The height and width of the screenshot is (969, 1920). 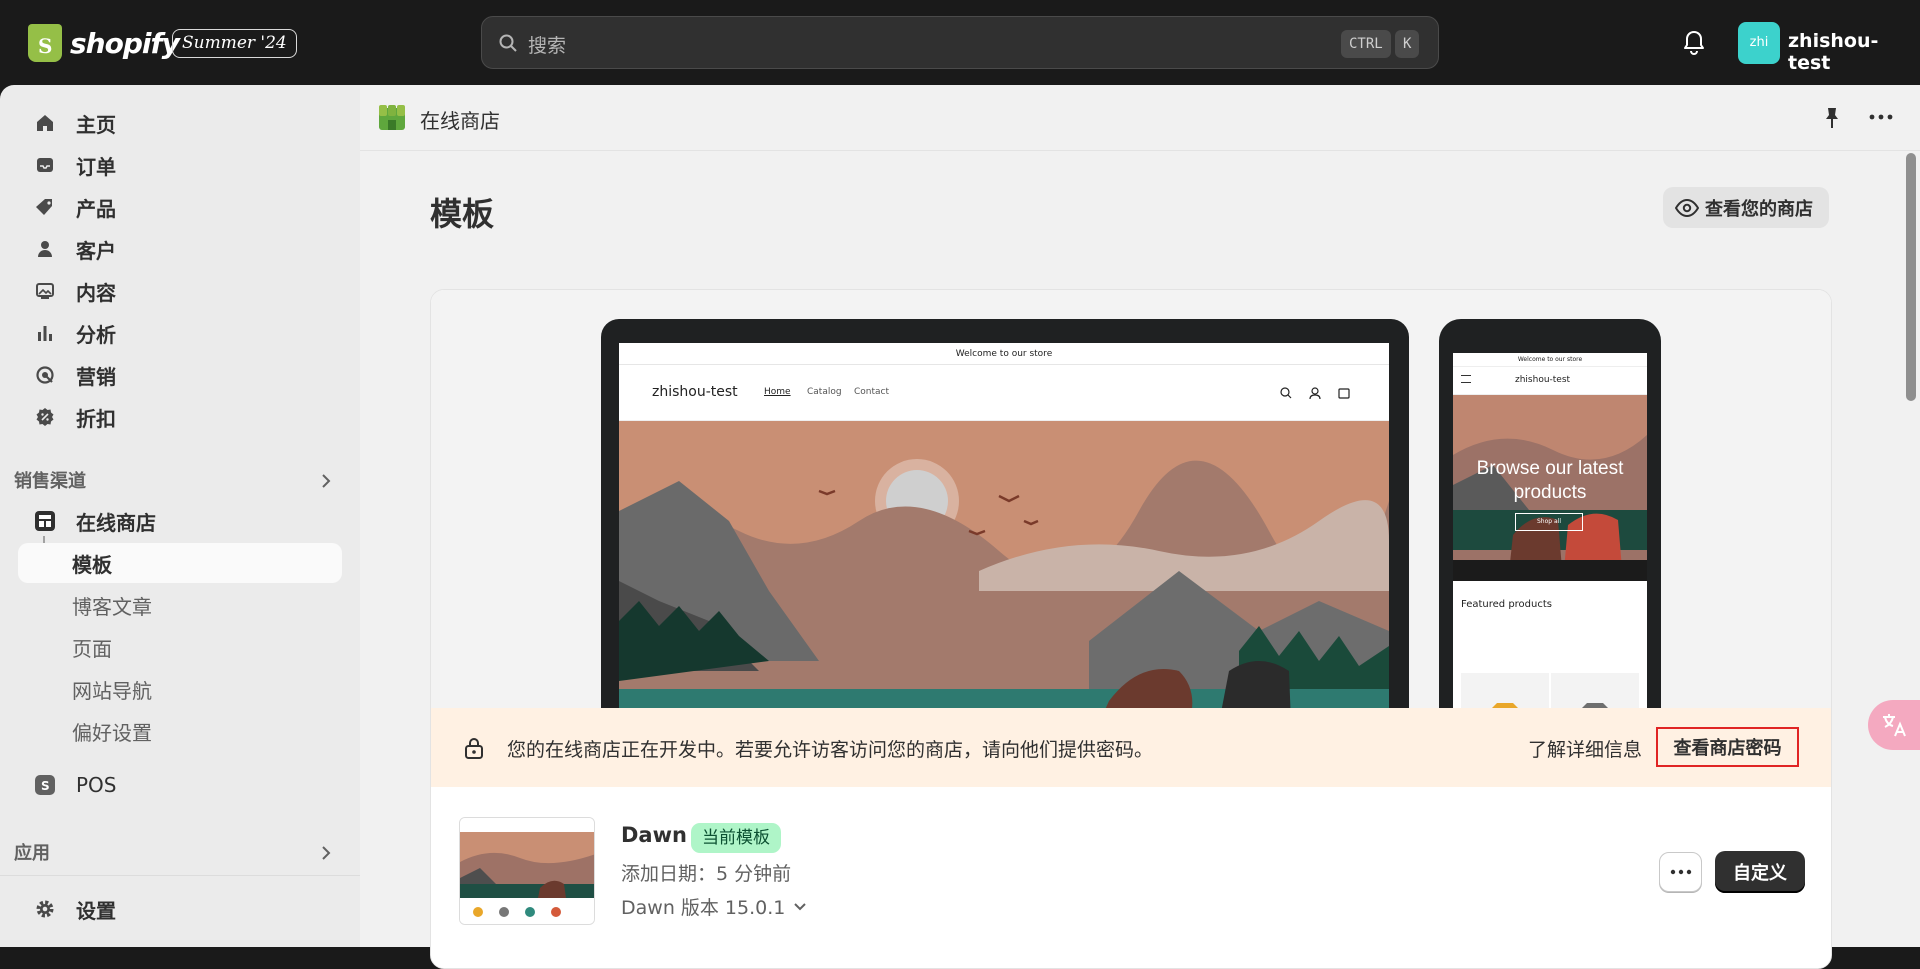 I want to click on chevron-down-icon, so click(x=800, y=906).